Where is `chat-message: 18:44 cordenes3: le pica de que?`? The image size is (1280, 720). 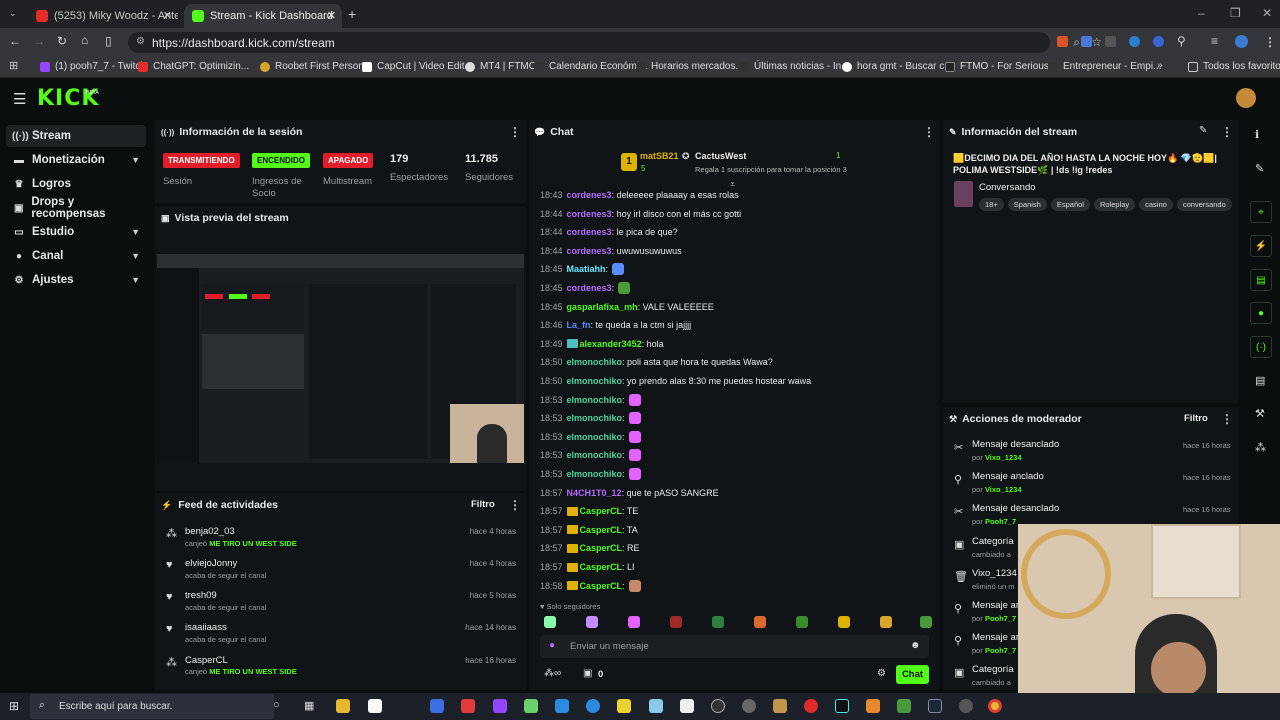 chat-message: 18:44 cordenes3: le pica de que? is located at coordinates (609, 232).